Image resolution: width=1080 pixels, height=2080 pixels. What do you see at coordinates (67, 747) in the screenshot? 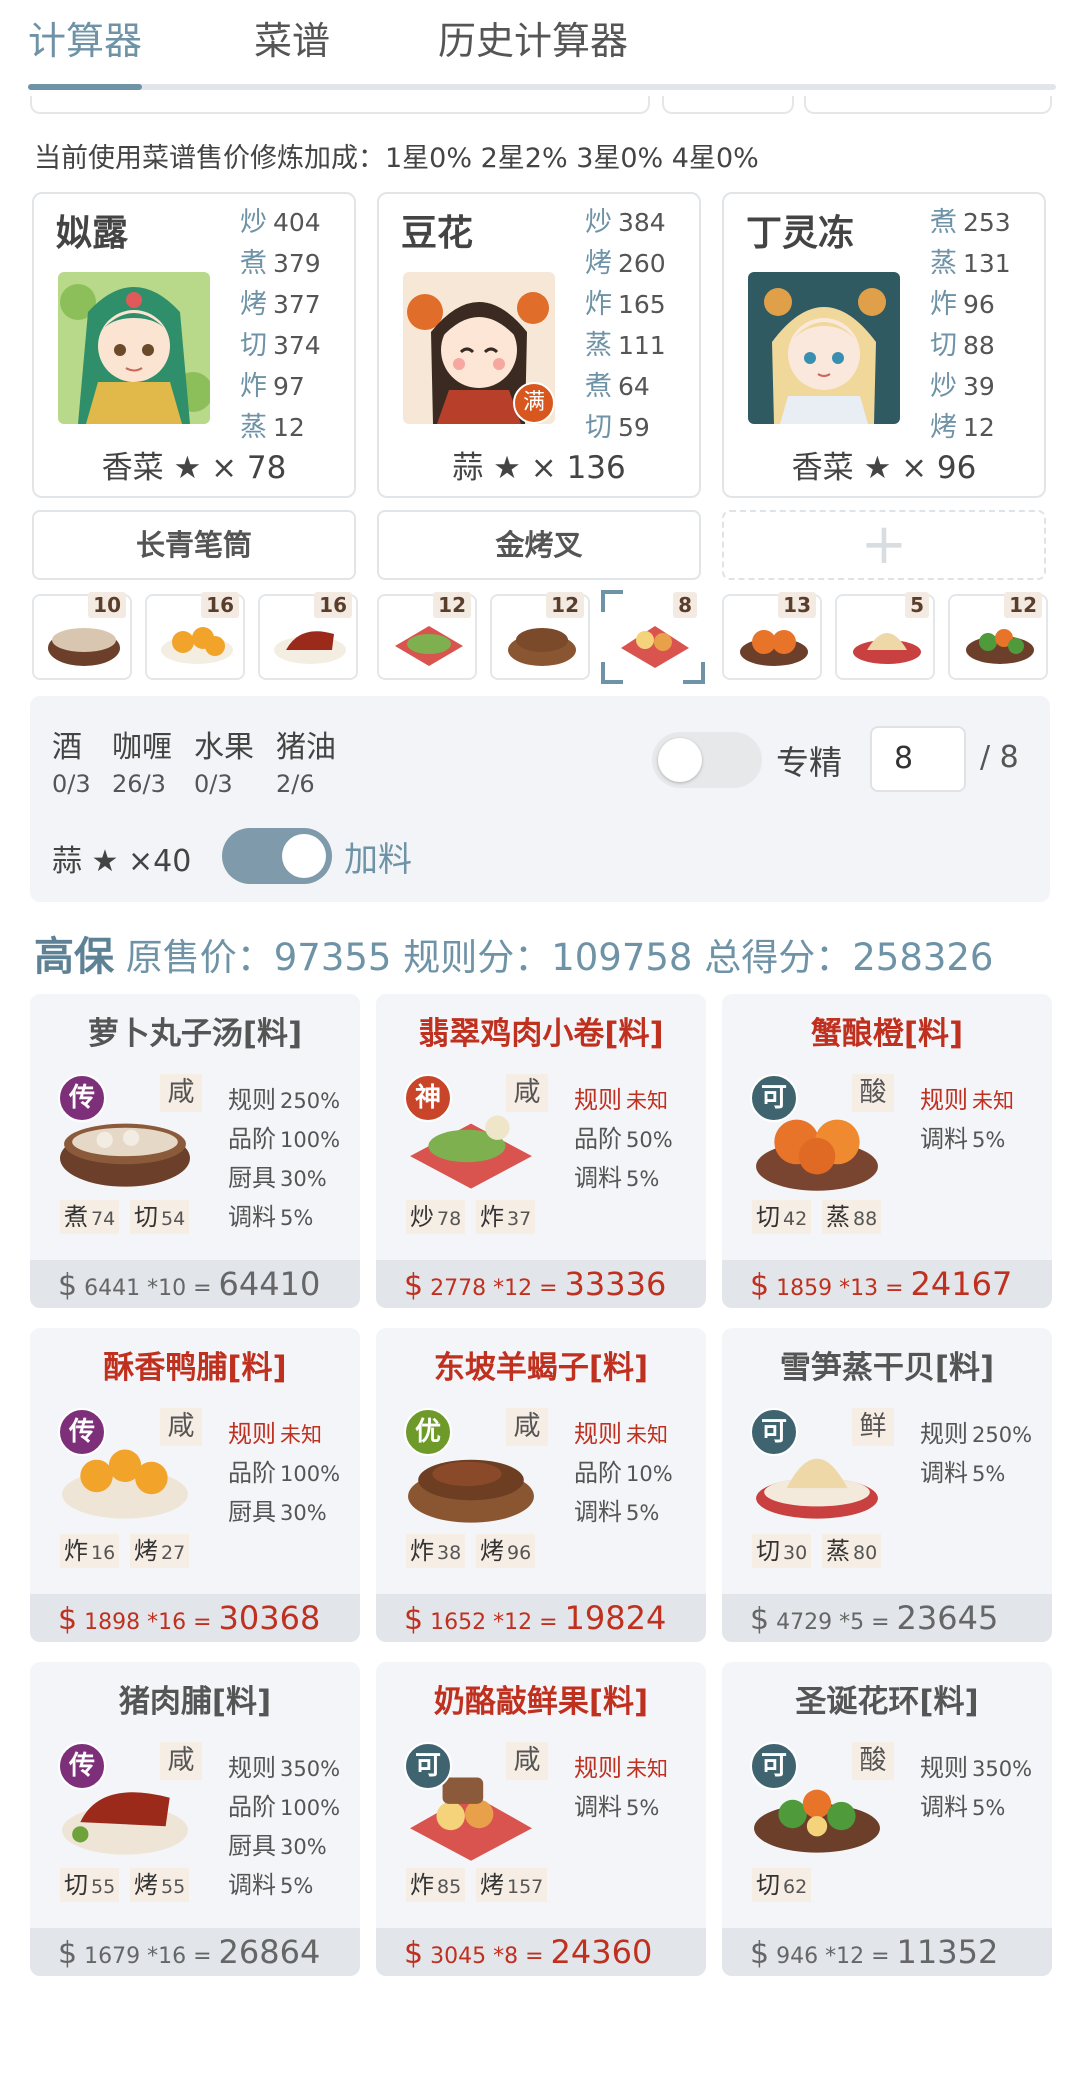
I see `condition-label: 酒` at bounding box center [67, 747].